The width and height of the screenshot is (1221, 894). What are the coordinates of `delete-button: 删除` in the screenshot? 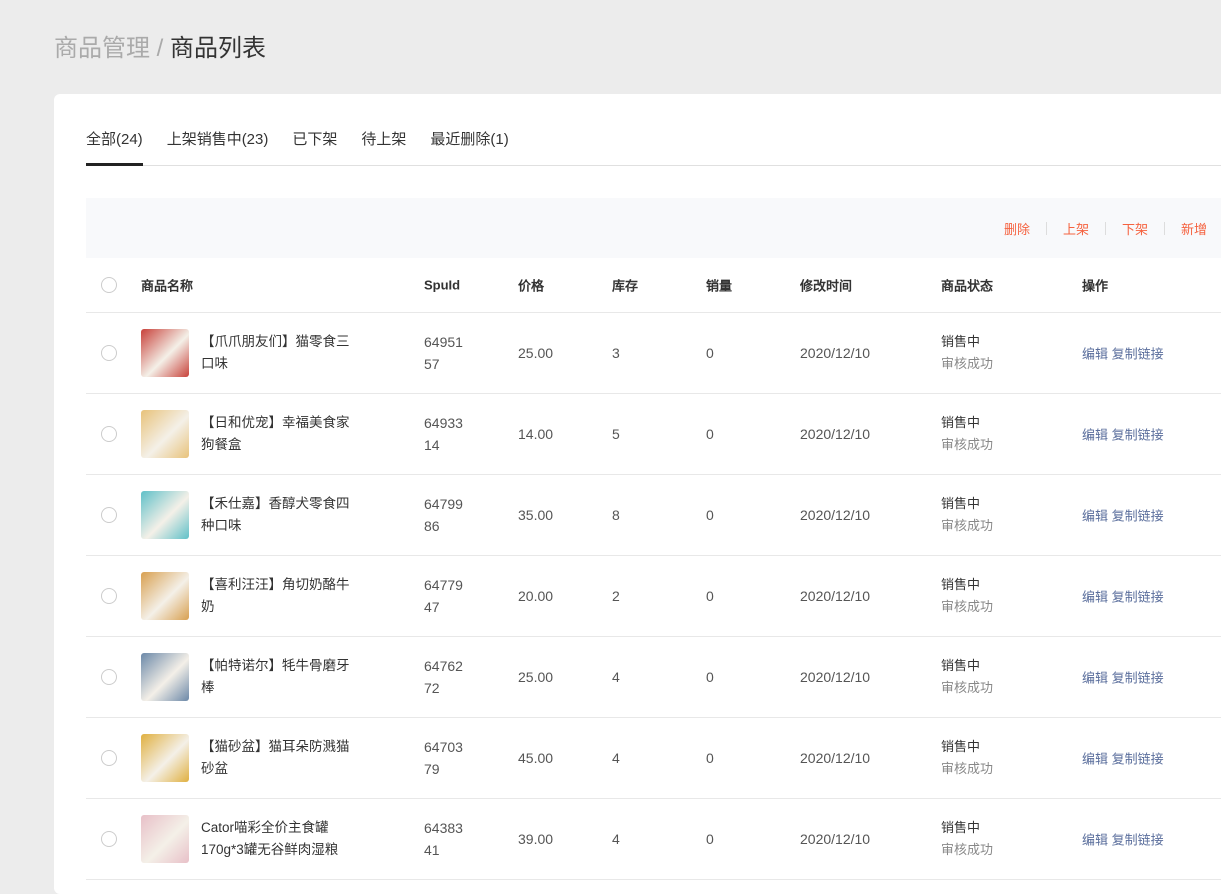 It's located at (1017, 228).